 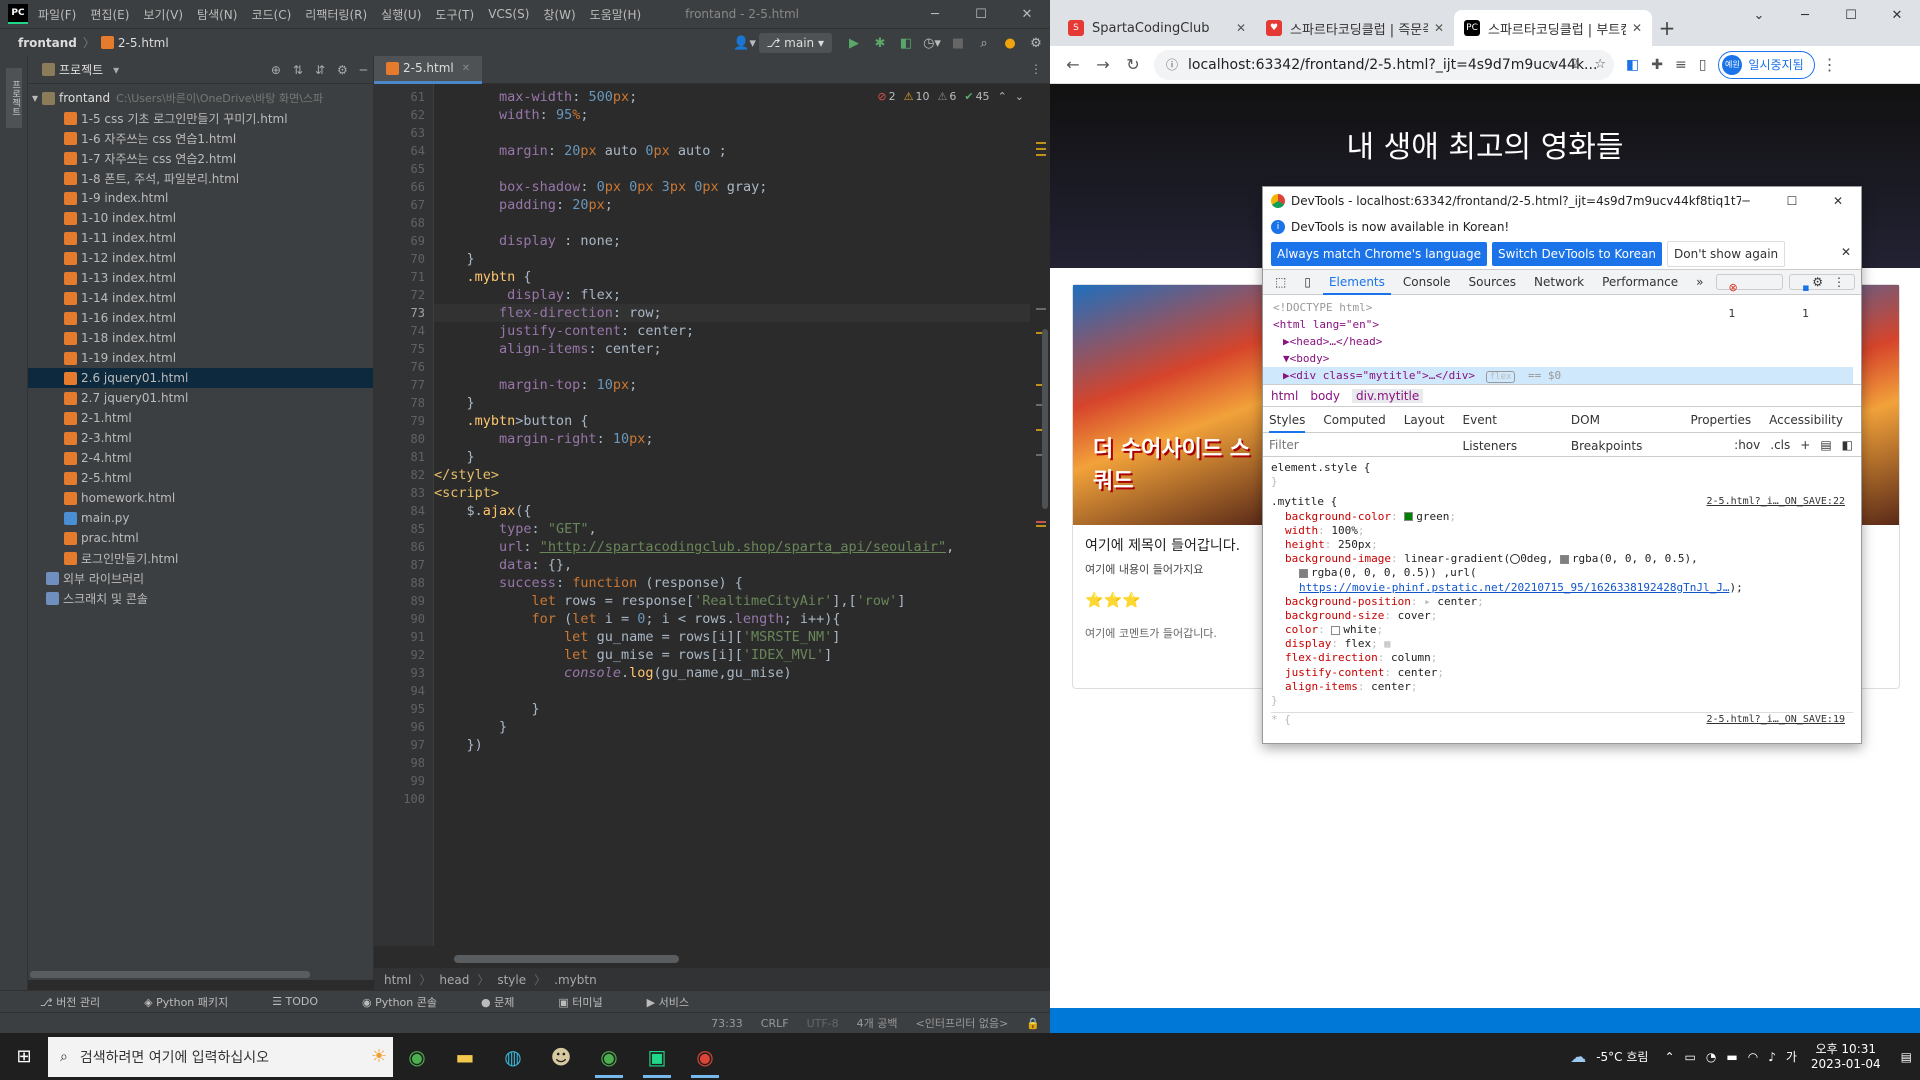 What do you see at coordinates (200, 558) in the screenshot?
I see `tree-file: 로그인만들기.html` at bounding box center [200, 558].